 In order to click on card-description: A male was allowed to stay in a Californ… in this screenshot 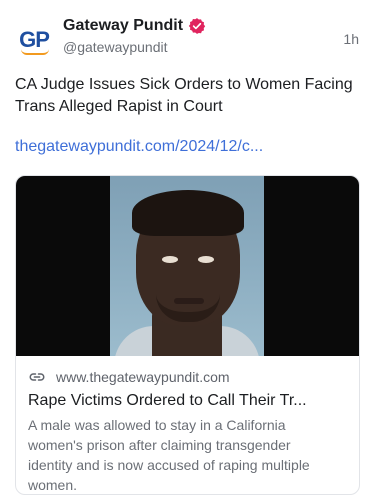, I will do `click(169, 455)`.